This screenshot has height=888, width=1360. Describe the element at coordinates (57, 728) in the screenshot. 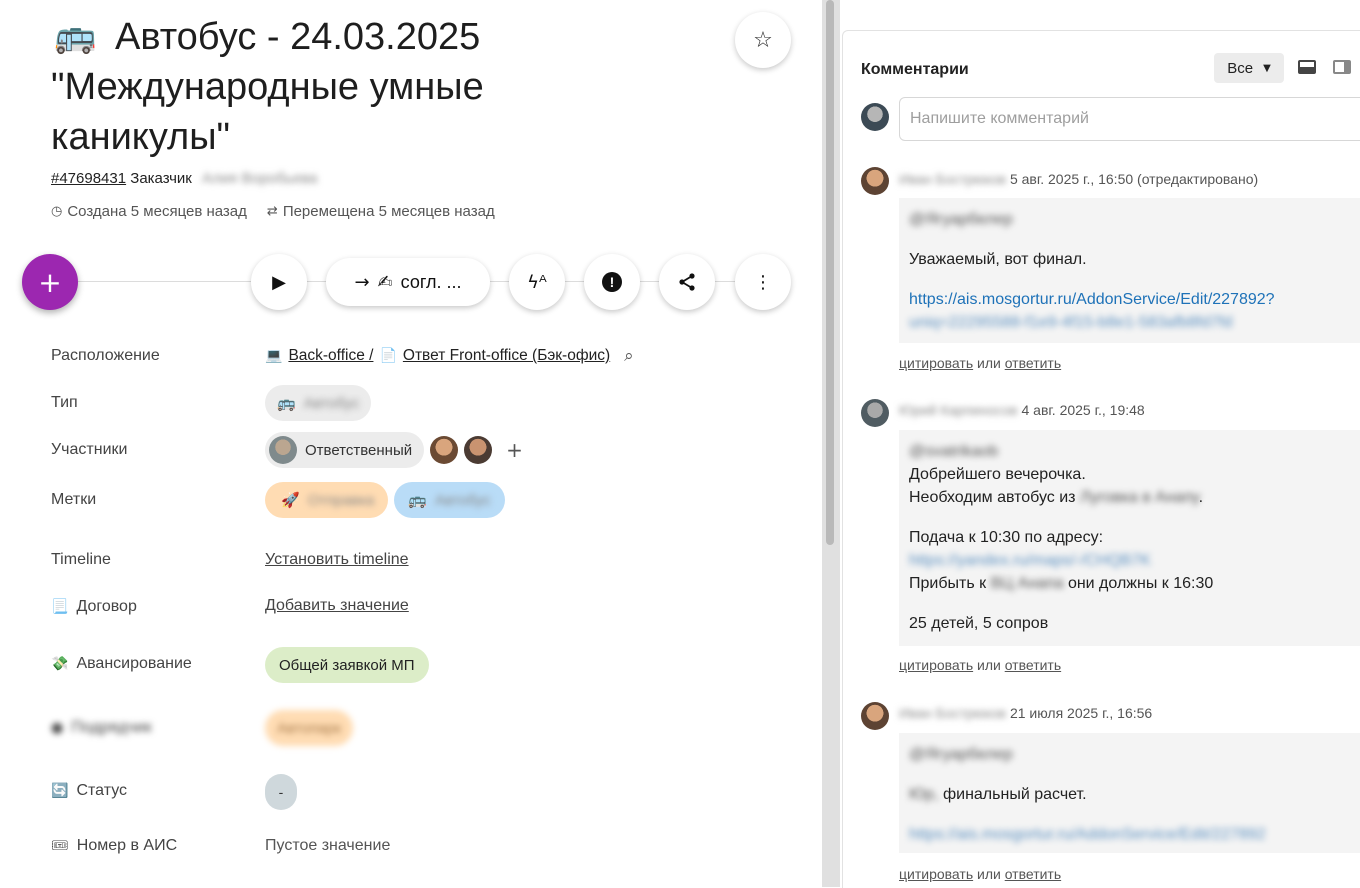

I see `hidden-field-icon: ●` at that location.